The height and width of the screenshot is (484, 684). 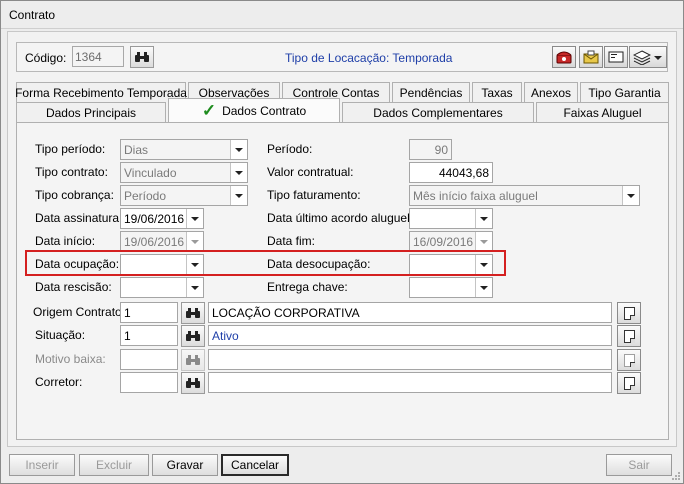 I want to click on corretor-desc, so click(x=410, y=382).